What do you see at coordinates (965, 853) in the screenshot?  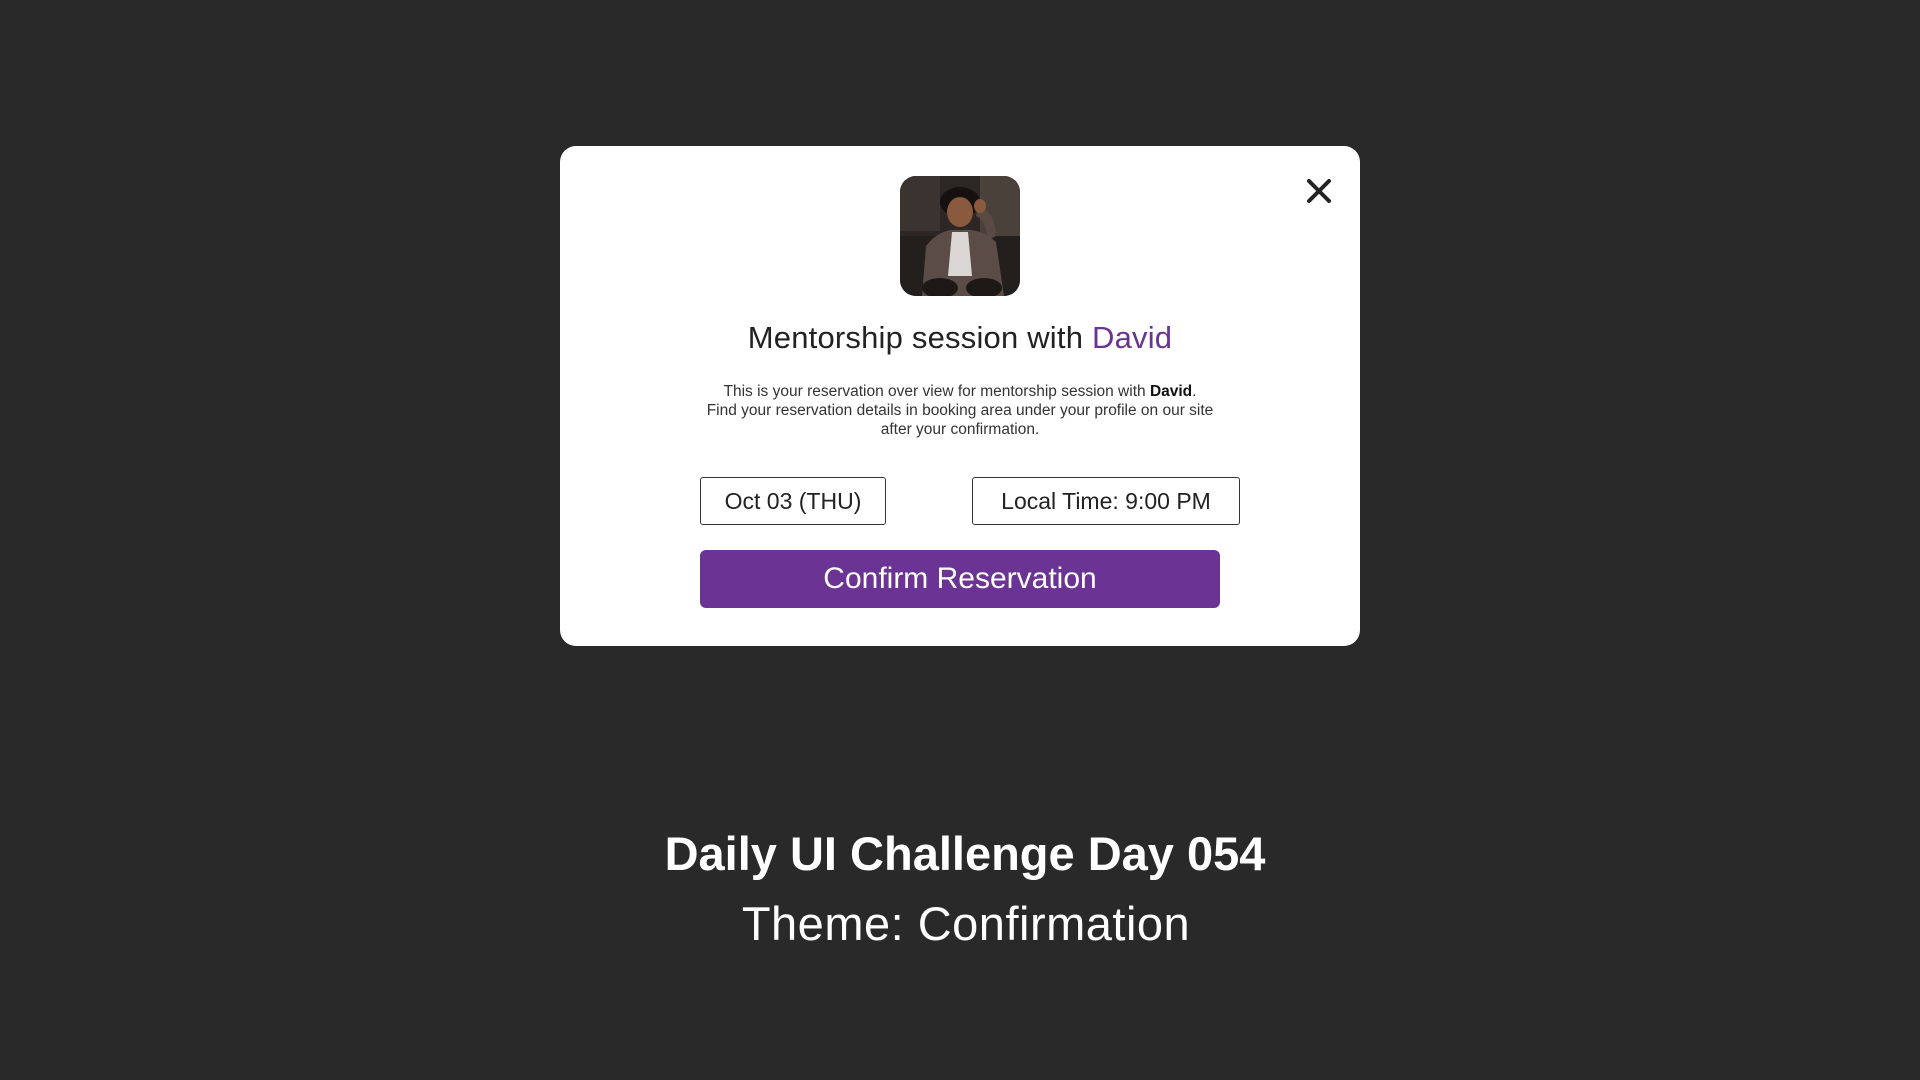 I see `caption-title: Daily UI Challenge Day 054` at bounding box center [965, 853].